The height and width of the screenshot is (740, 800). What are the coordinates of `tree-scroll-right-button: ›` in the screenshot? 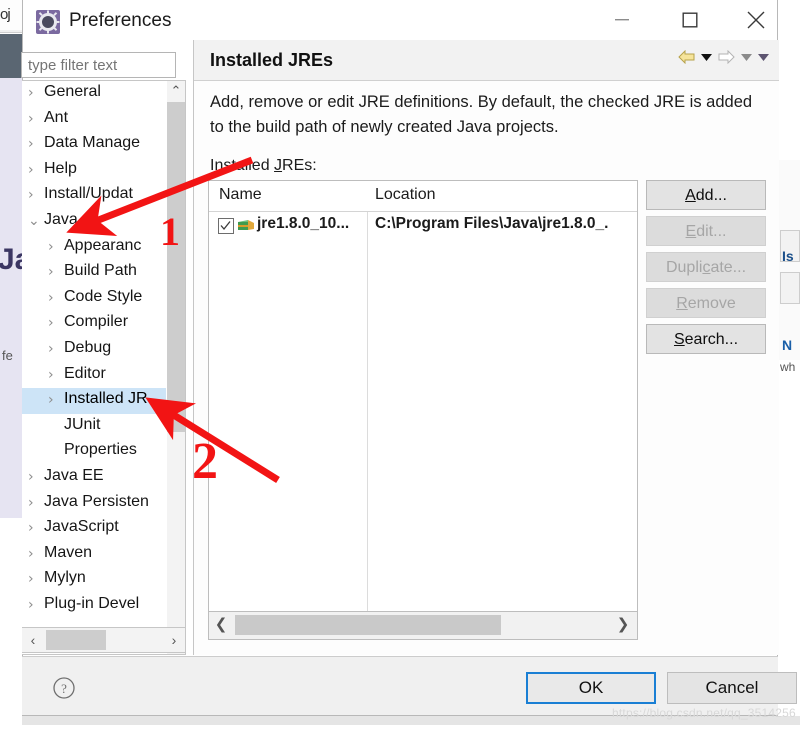 It's located at (174, 640).